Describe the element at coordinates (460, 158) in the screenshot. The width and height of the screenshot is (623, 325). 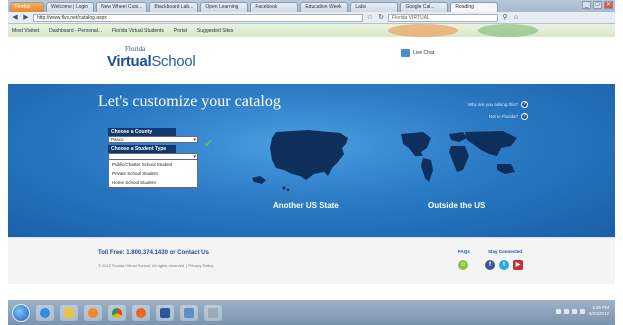
I see `world-map-button` at that location.